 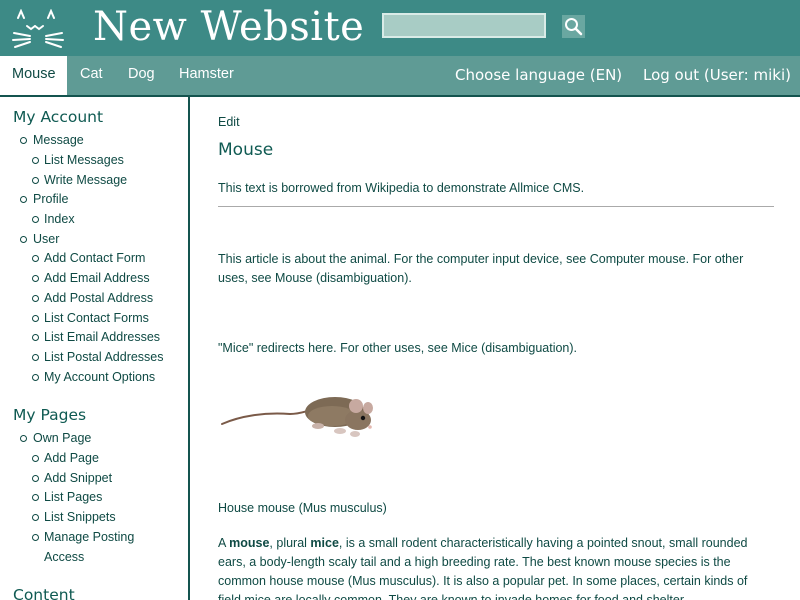 I want to click on sidebar-item-list-snippets: List Snippets, so click(x=80, y=517).